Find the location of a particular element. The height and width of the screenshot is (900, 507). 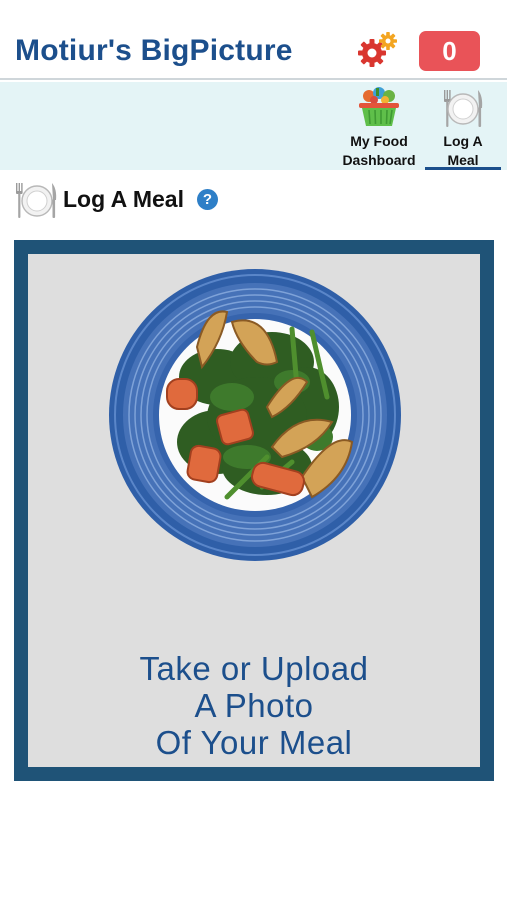

nav-label-line: Log A is located at coordinates (463, 141).